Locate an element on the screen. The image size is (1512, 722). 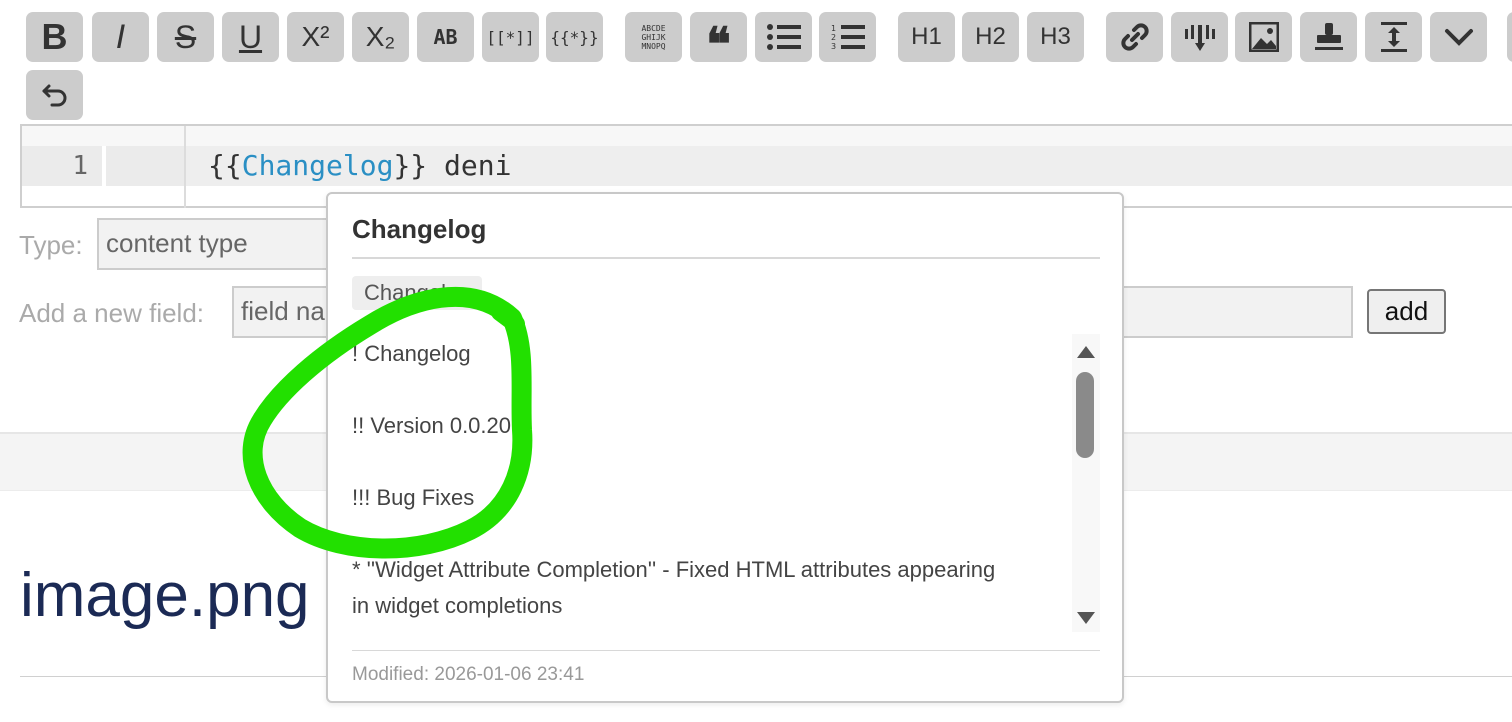
code-tiddler-name: Changelog is located at coordinates (317, 165).